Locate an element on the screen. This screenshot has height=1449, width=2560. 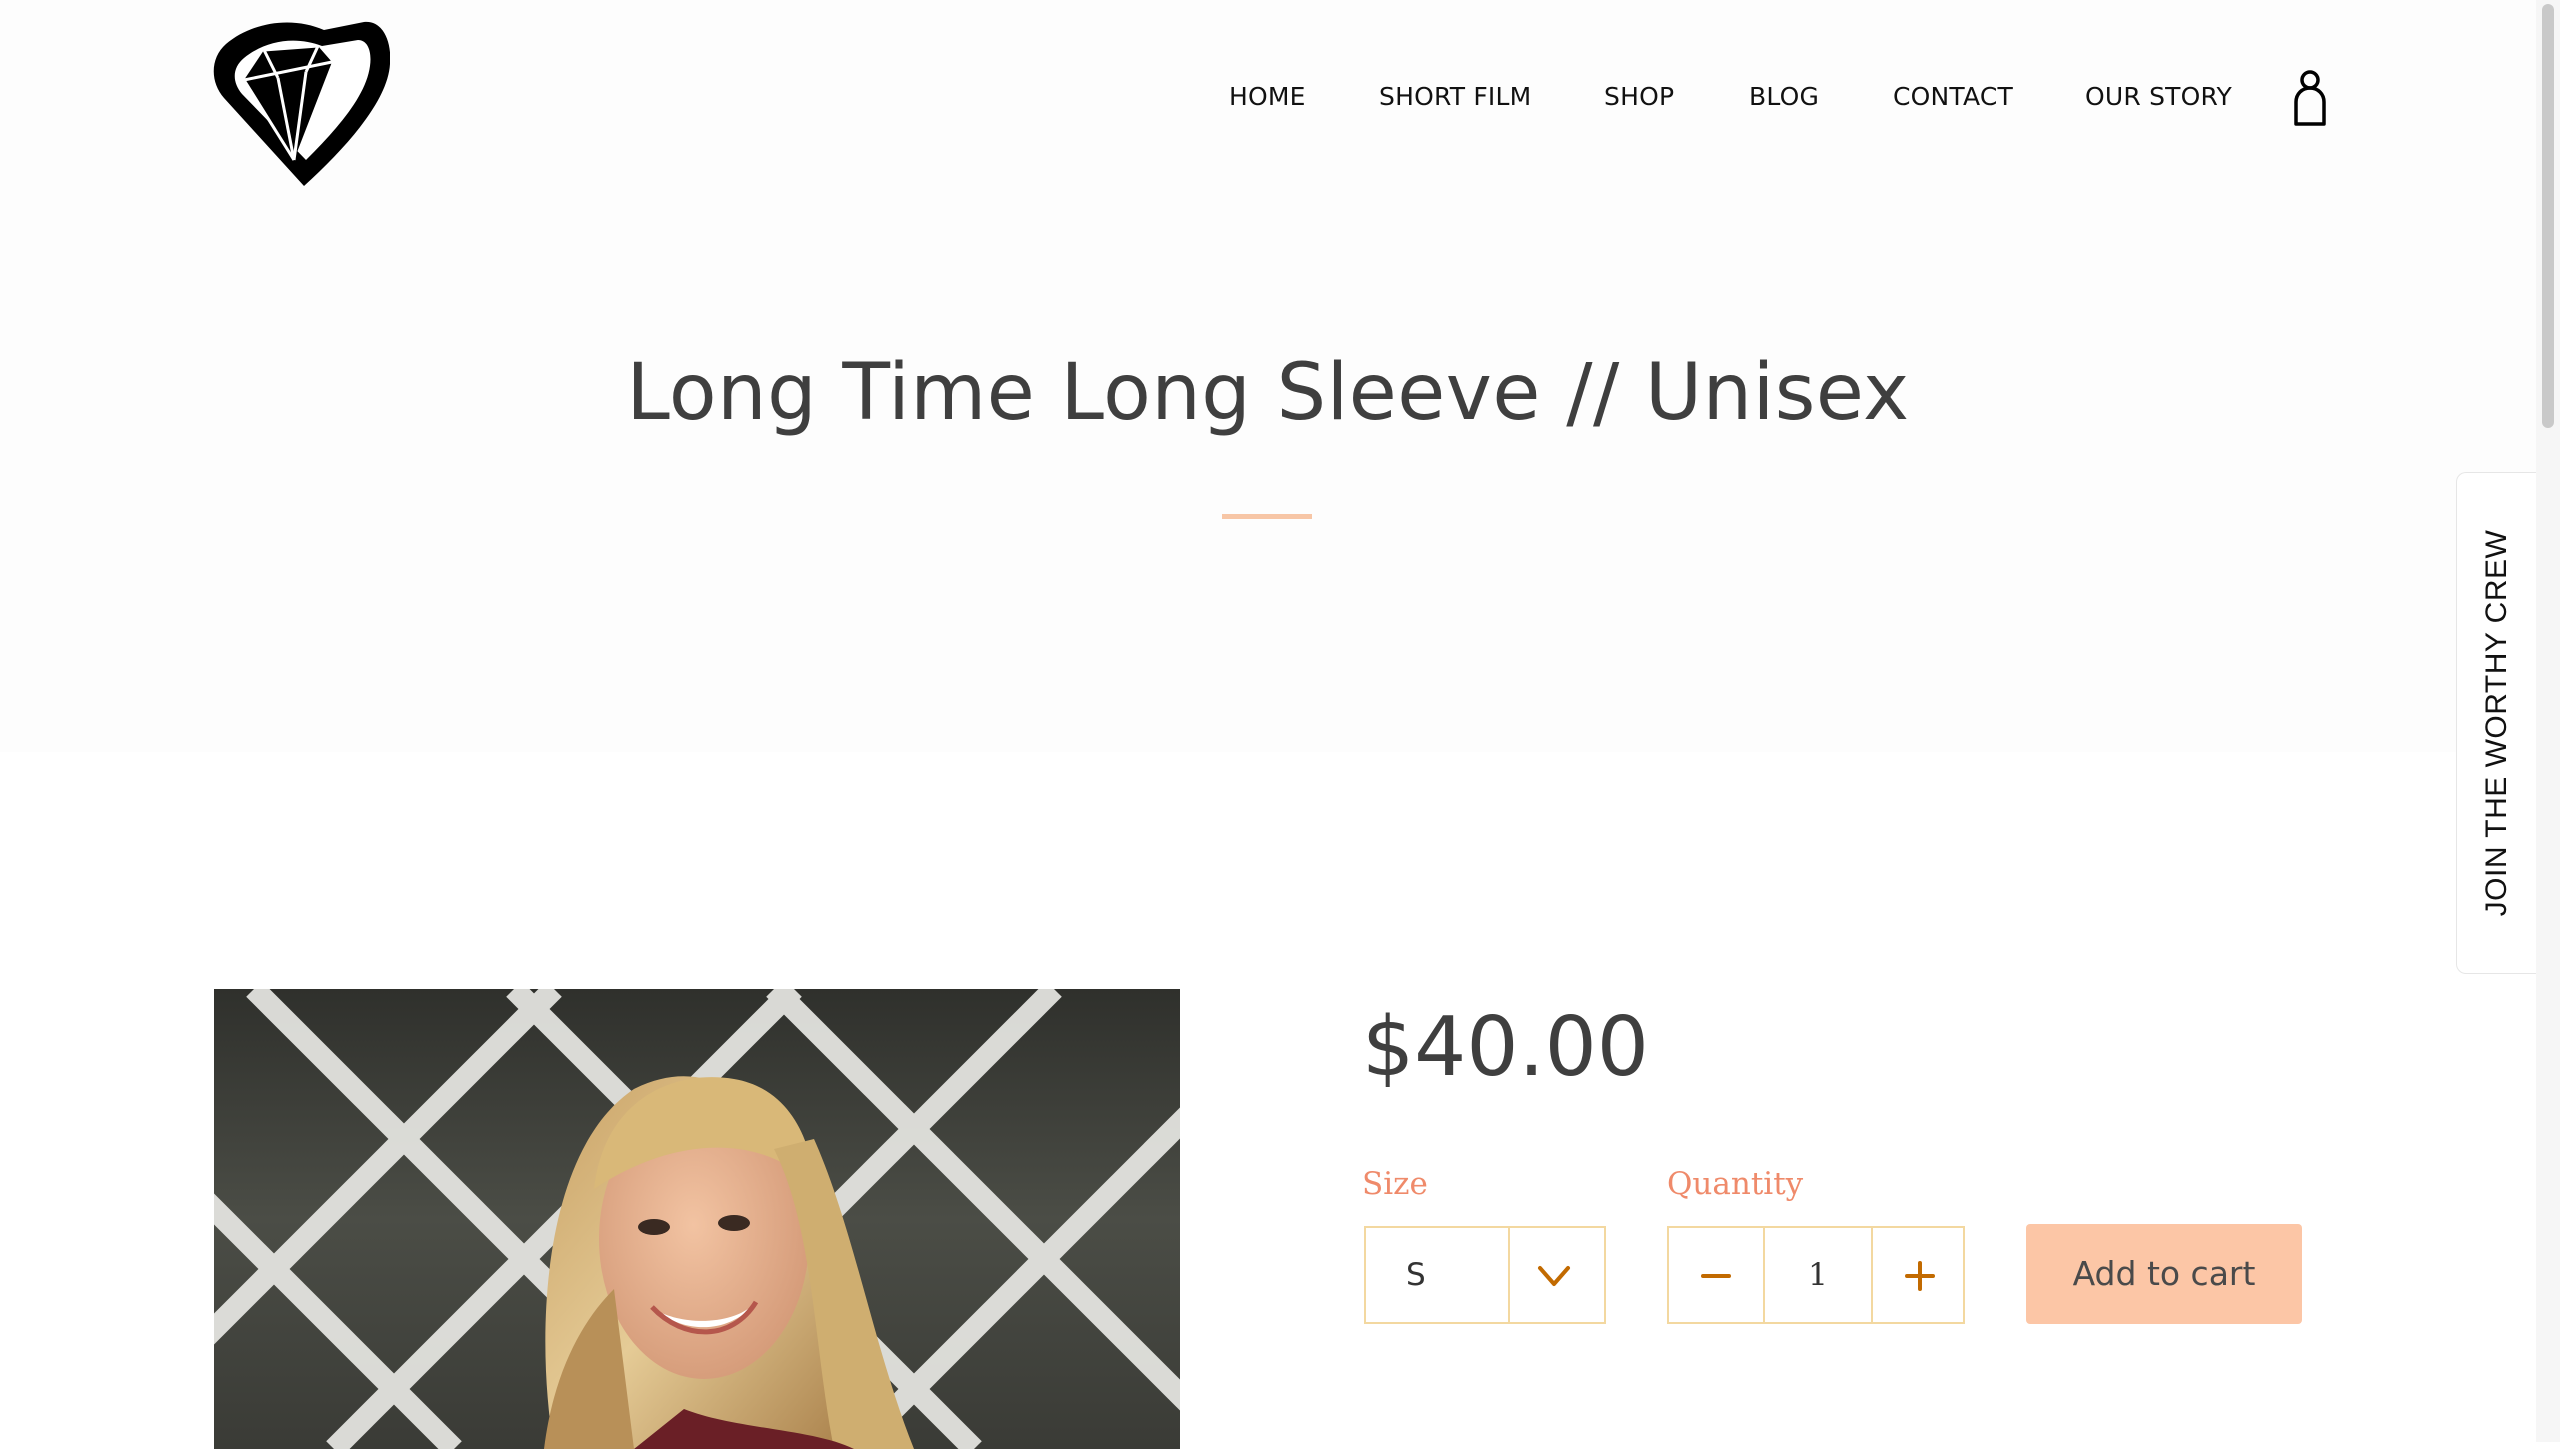
size-select: S is located at coordinates (1485, 1275).